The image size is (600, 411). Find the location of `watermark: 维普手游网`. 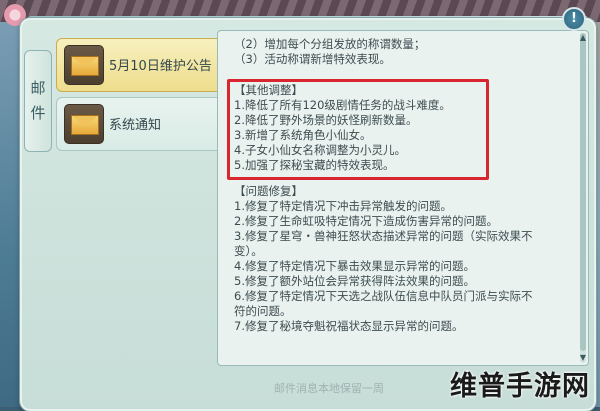

watermark: 维普手游网 is located at coordinates (520, 386).